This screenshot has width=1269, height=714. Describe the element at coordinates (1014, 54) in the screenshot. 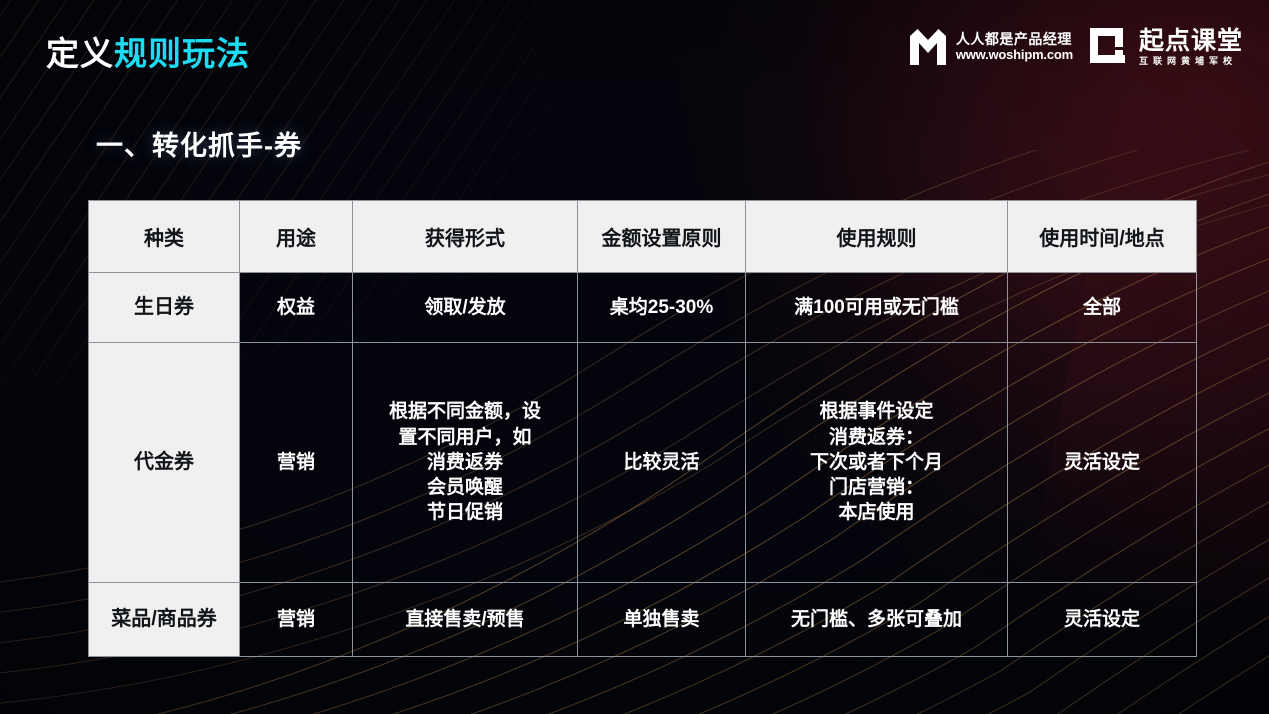

I see `woshipm-url: www.woshipm.com` at that location.